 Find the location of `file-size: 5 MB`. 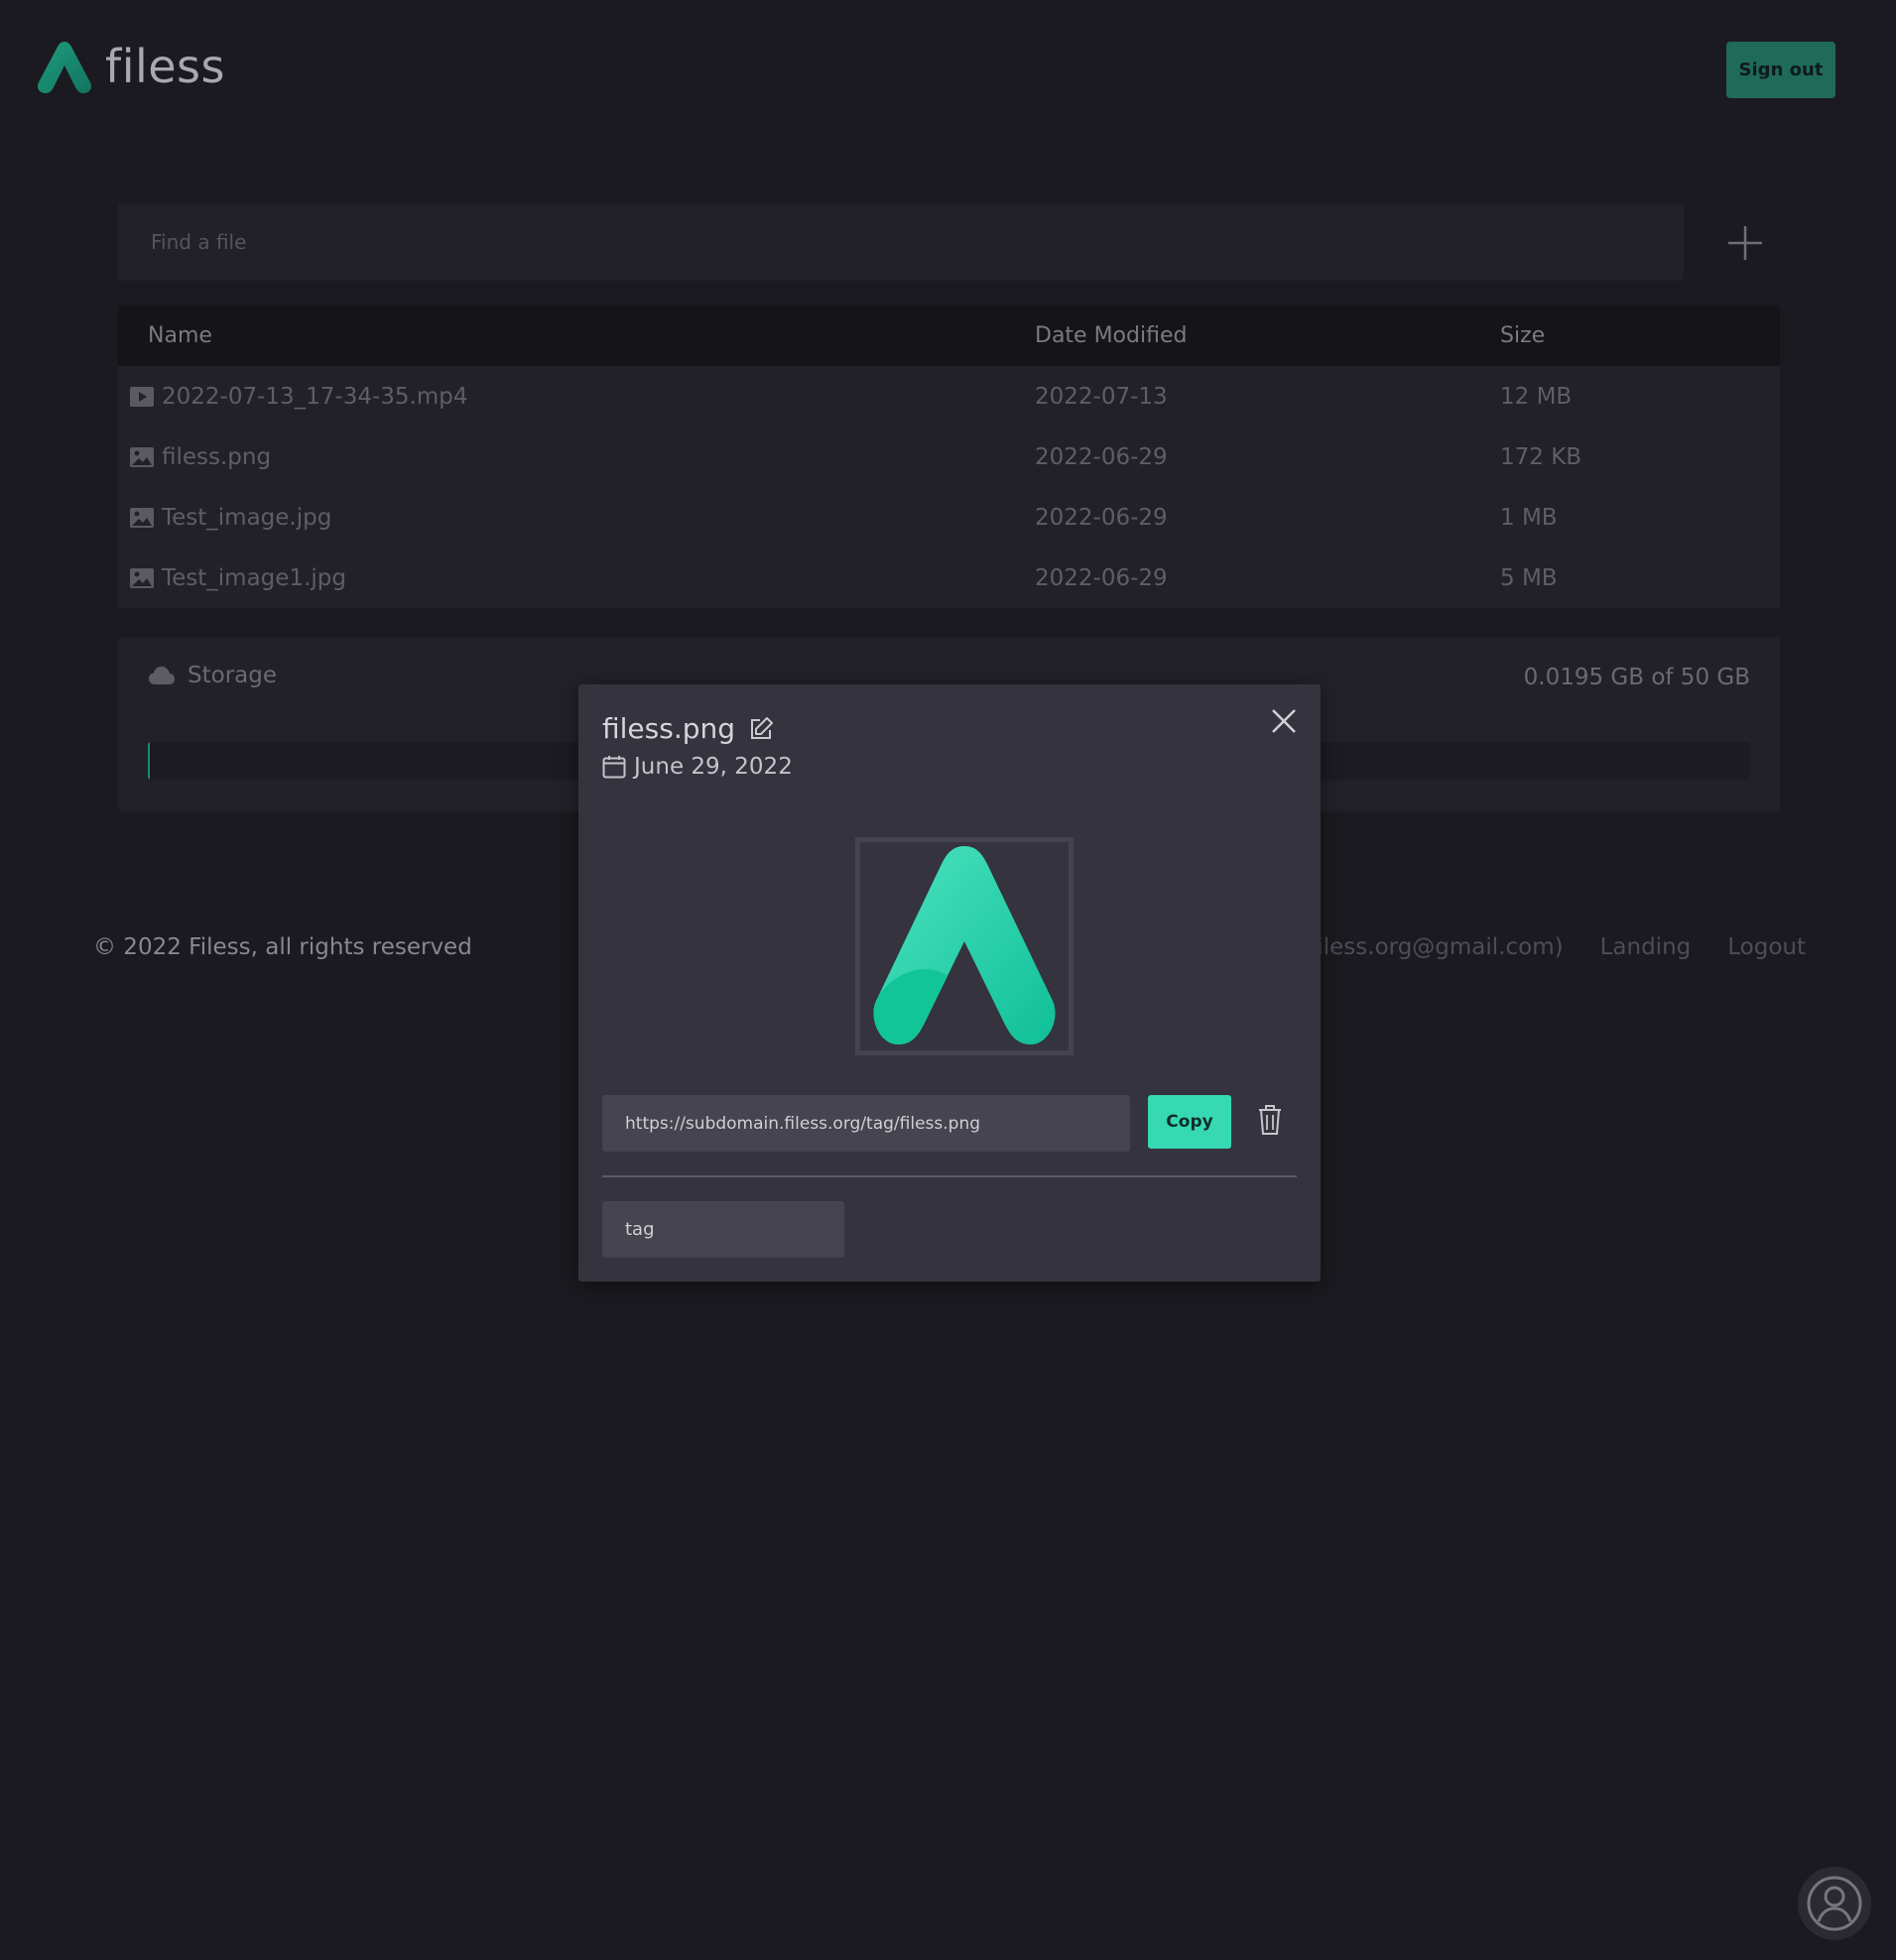

file-size: 5 MB is located at coordinates (1529, 578).